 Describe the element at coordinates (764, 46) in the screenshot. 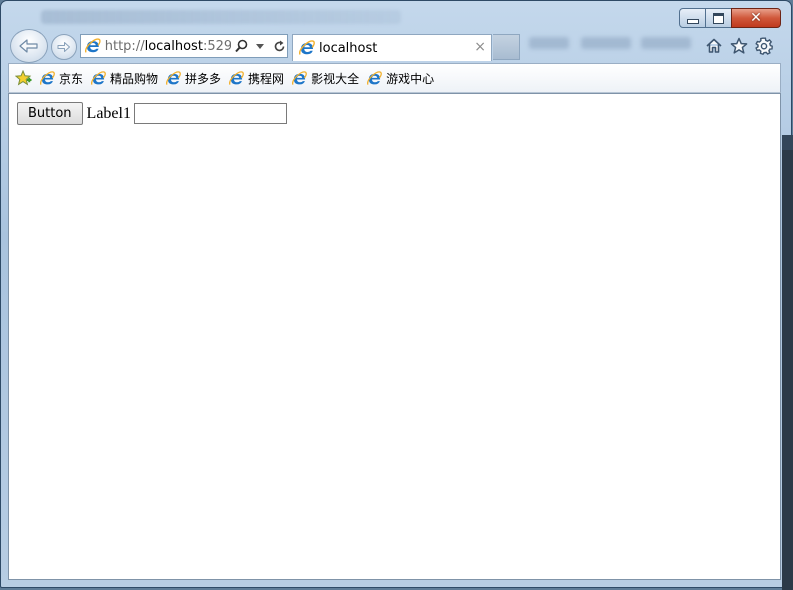

I see `tools-gear-icon` at that location.